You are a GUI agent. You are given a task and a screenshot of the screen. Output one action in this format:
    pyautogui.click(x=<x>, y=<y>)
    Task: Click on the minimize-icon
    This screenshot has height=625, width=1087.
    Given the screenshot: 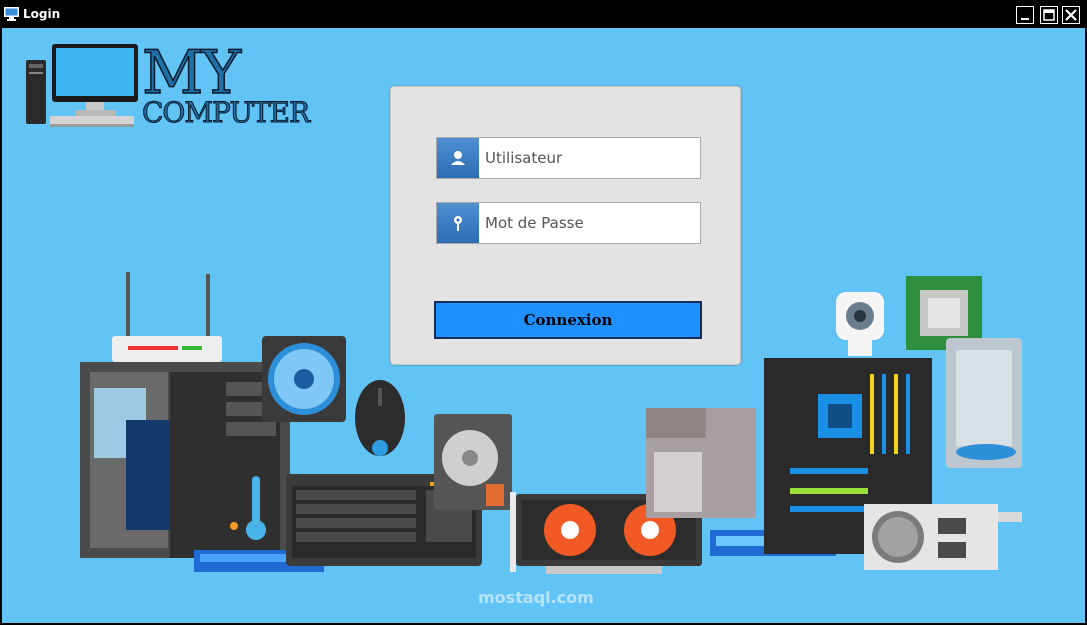 What is the action you would take?
    pyautogui.click(x=1025, y=19)
    